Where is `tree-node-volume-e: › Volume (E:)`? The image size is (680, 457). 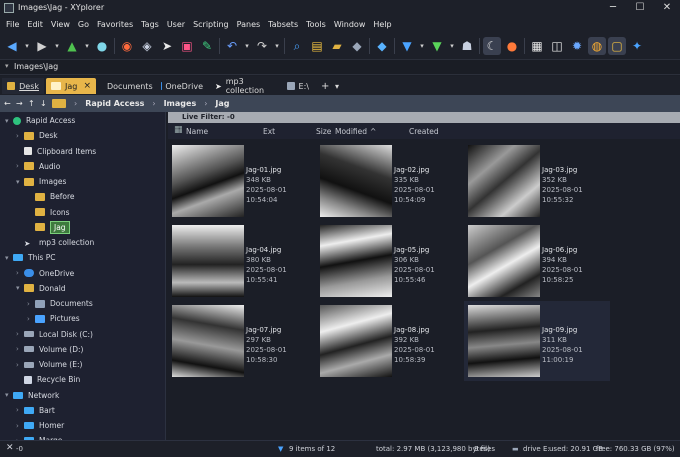
tree-node-volume-e: › Volume (E:) is located at coordinates (49, 364).